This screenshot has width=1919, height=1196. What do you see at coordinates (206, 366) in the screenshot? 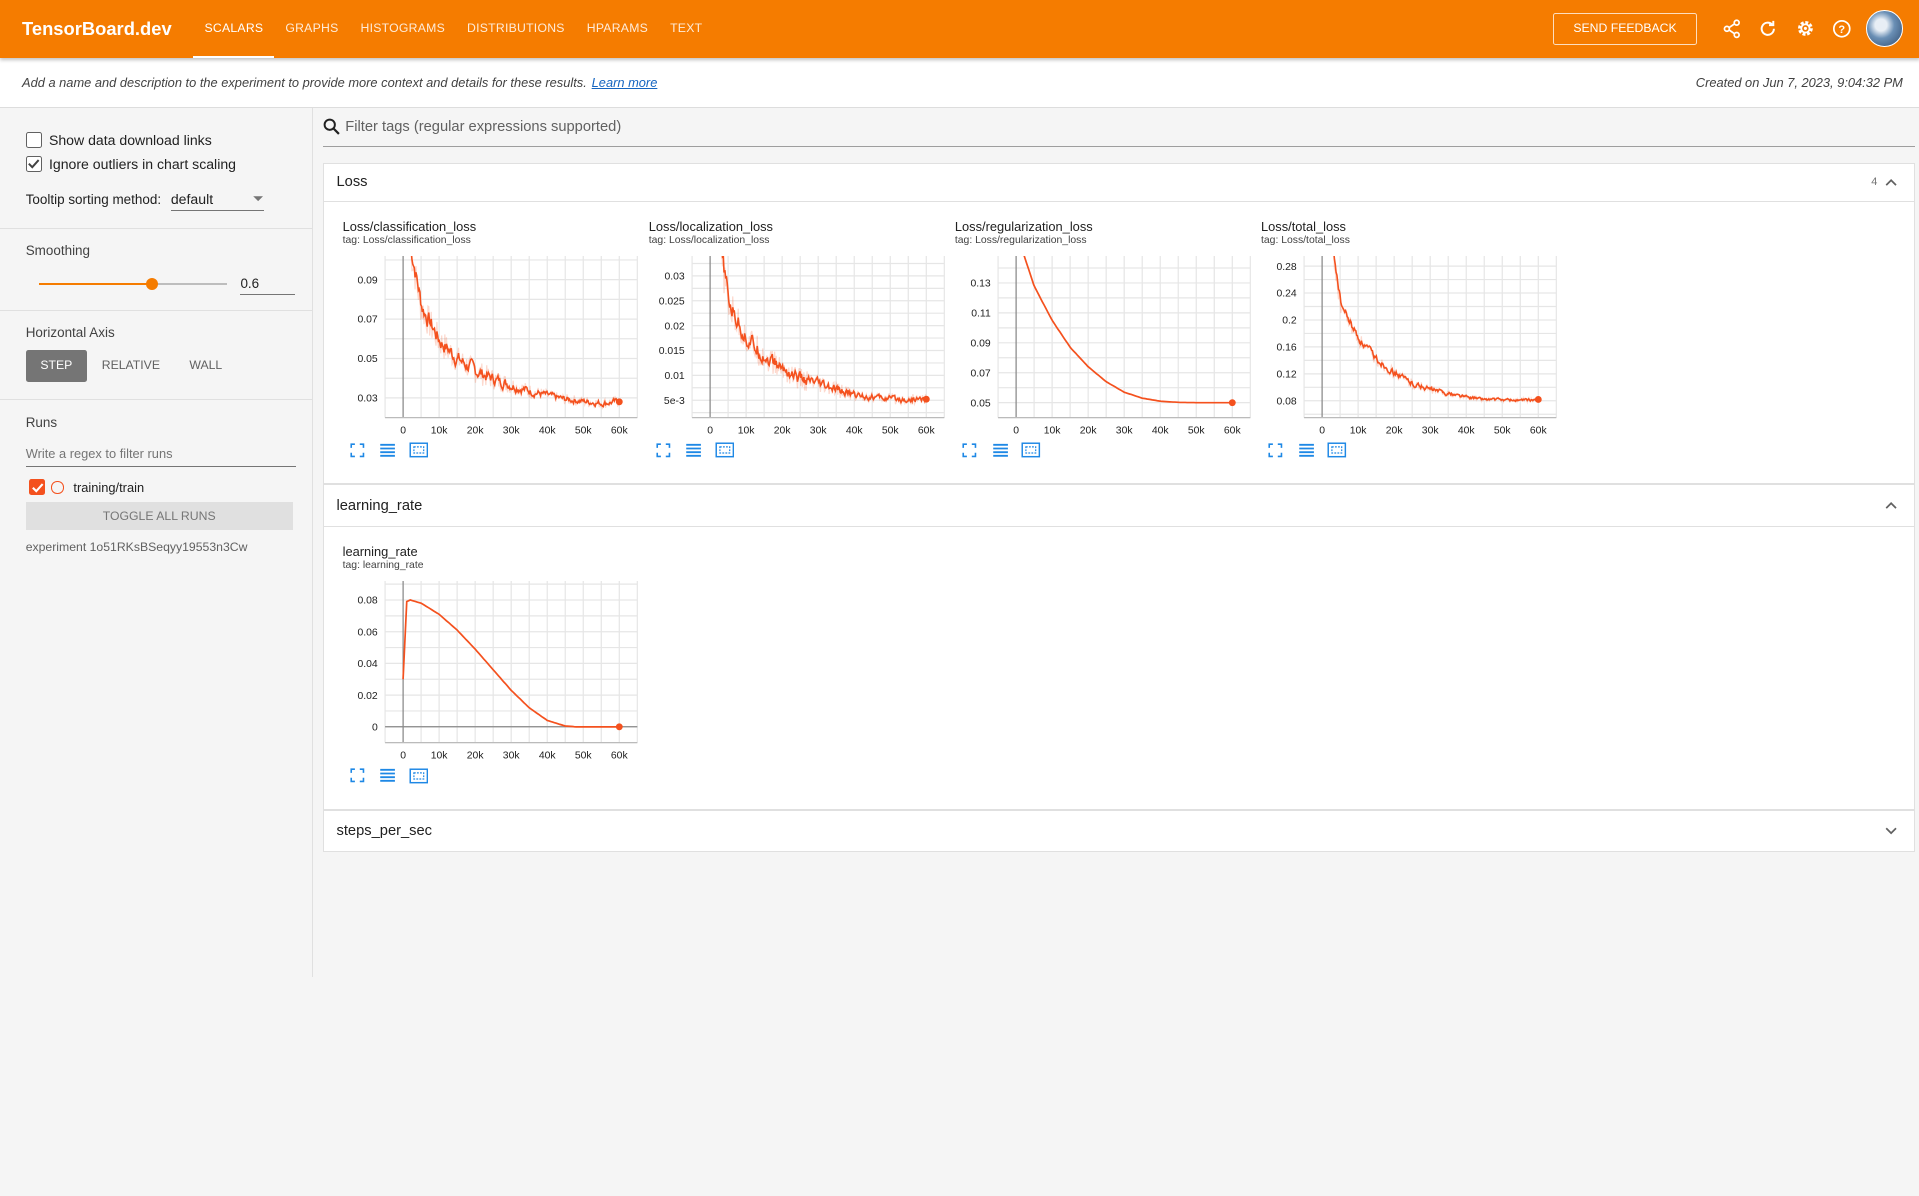
I see `axis-wall-button: WALL` at bounding box center [206, 366].